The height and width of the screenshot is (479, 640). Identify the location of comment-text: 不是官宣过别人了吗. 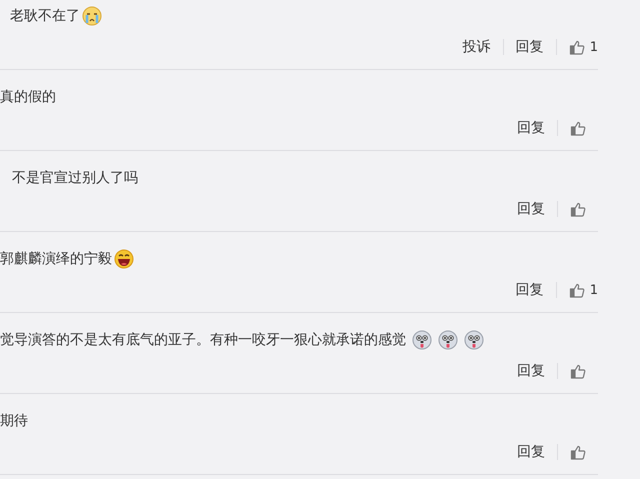
(75, 178).